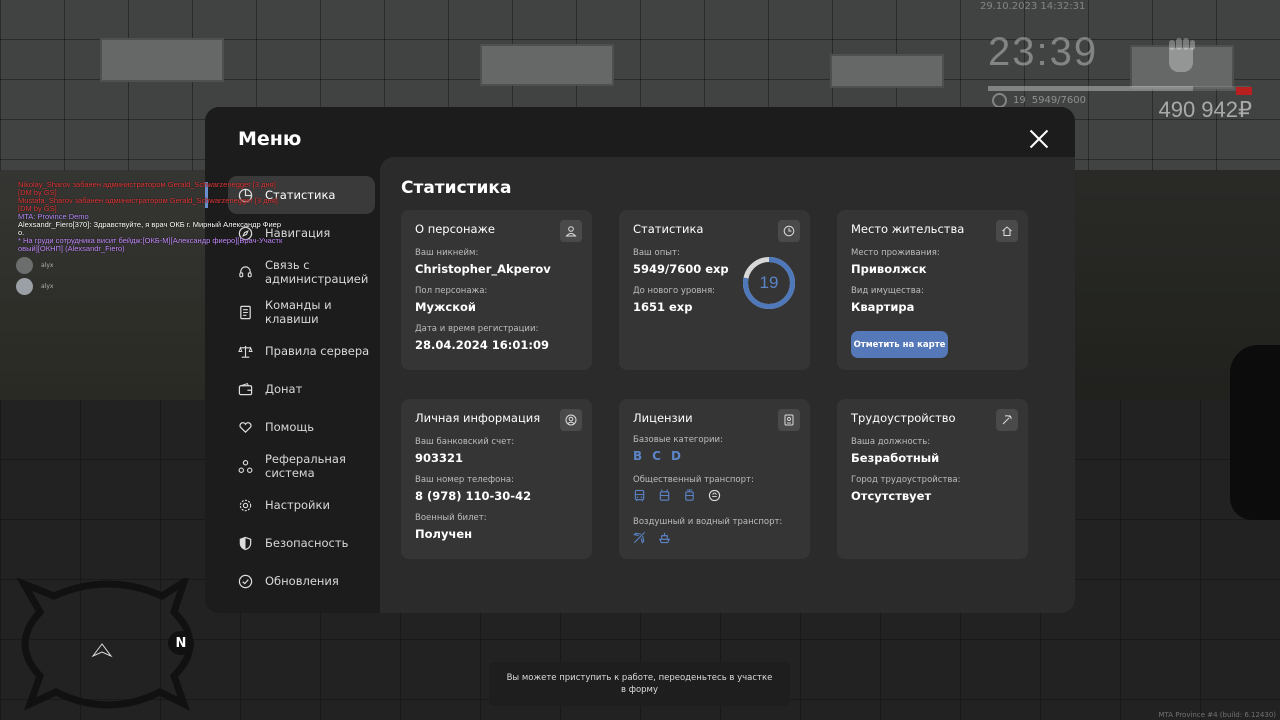  I want to click on nav-label: Связь с администрацией, so click(317, 272).